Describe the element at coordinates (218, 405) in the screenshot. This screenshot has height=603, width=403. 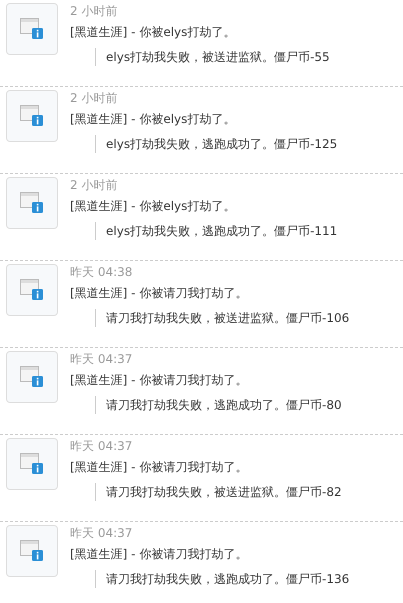
I see `notice-detail: 请刀我打劫我失败，逃跑成功了。僵尸币-80` at that location.